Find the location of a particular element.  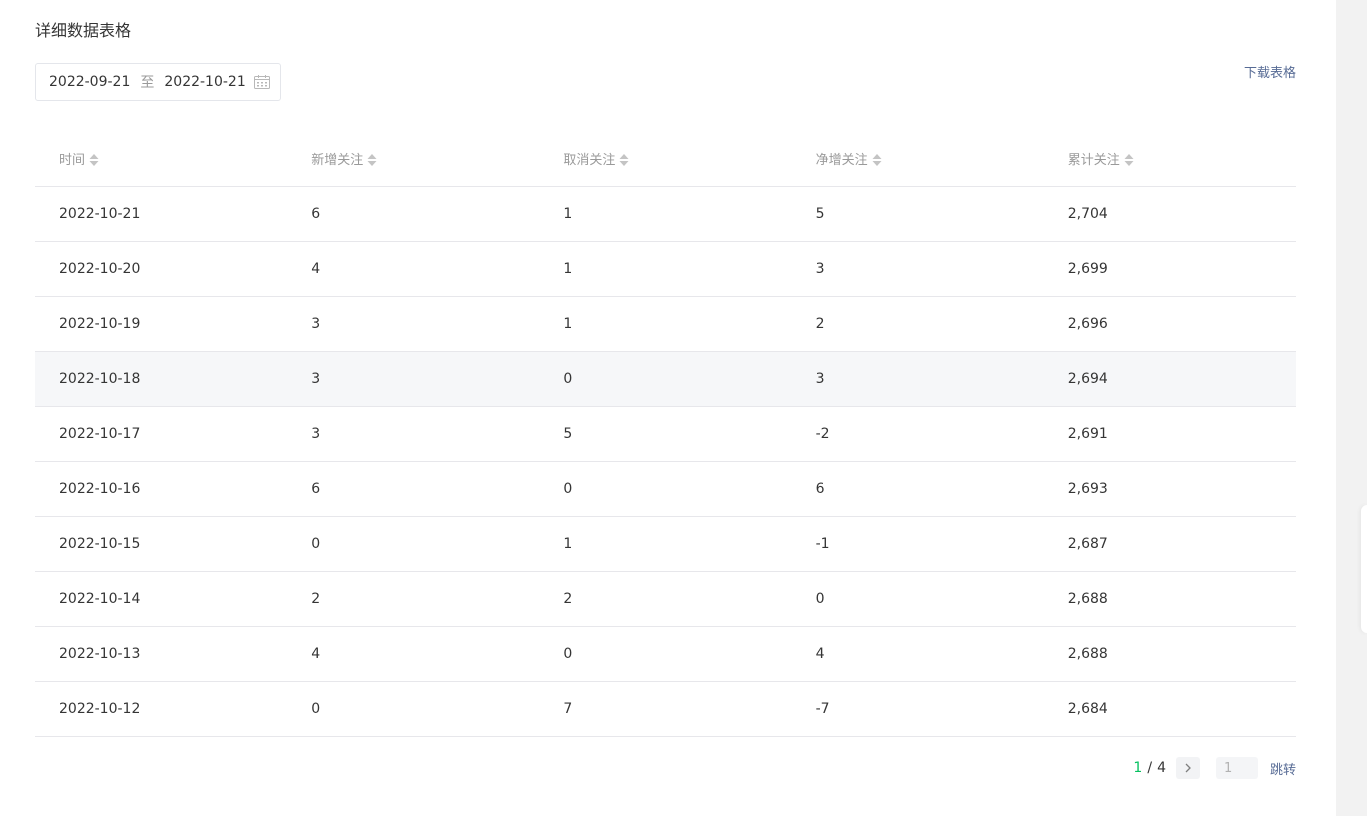

table-cell: -1 is located at coordinates (917, 544).